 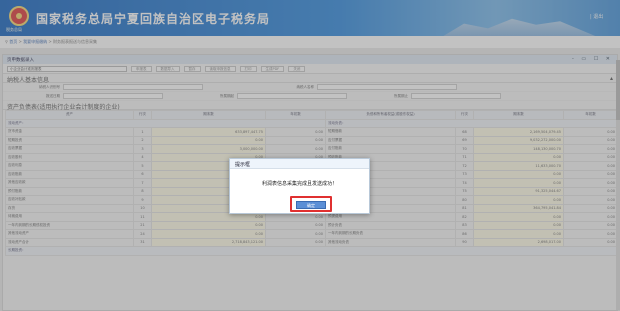 I want to click on dialog-title: 提示框, so click(x=299, y=164).